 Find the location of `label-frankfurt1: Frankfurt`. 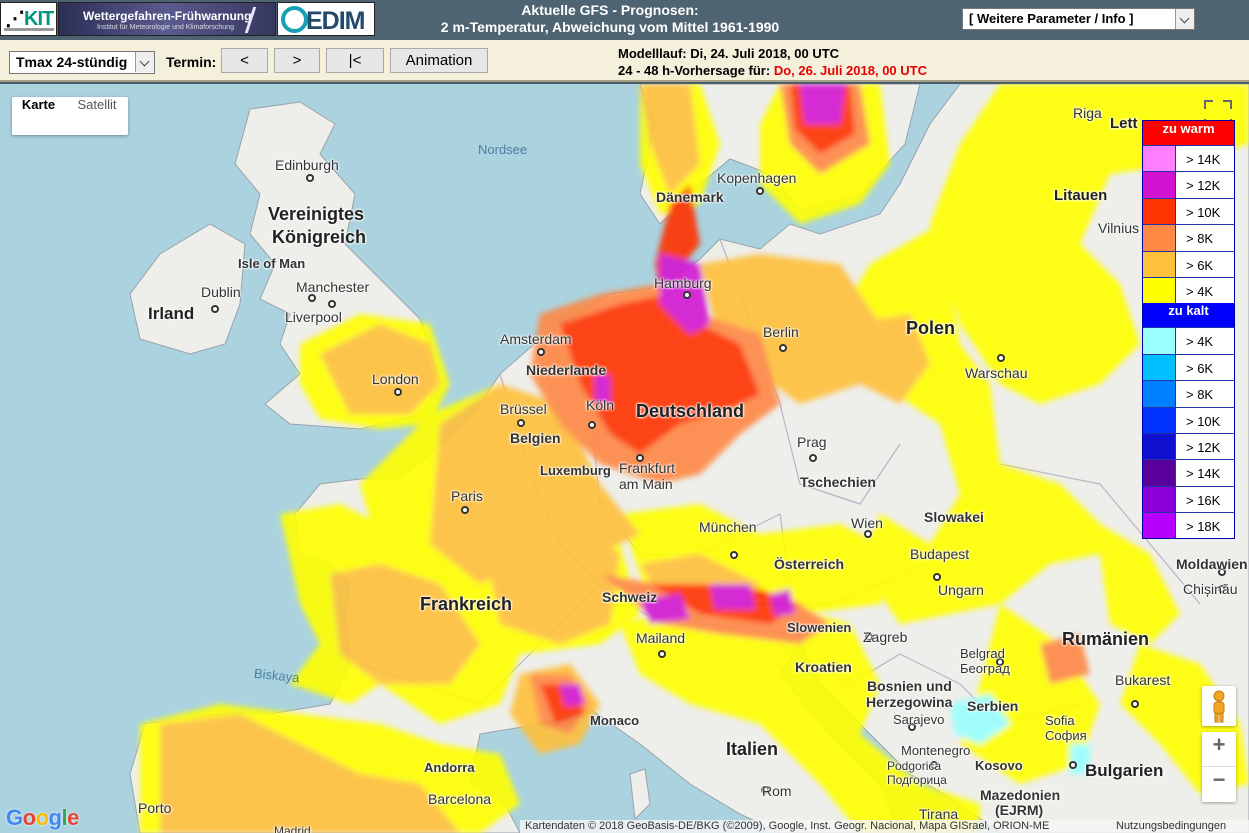

label-frankfurt1: Frankfurt is located at coordinates (647, 468).